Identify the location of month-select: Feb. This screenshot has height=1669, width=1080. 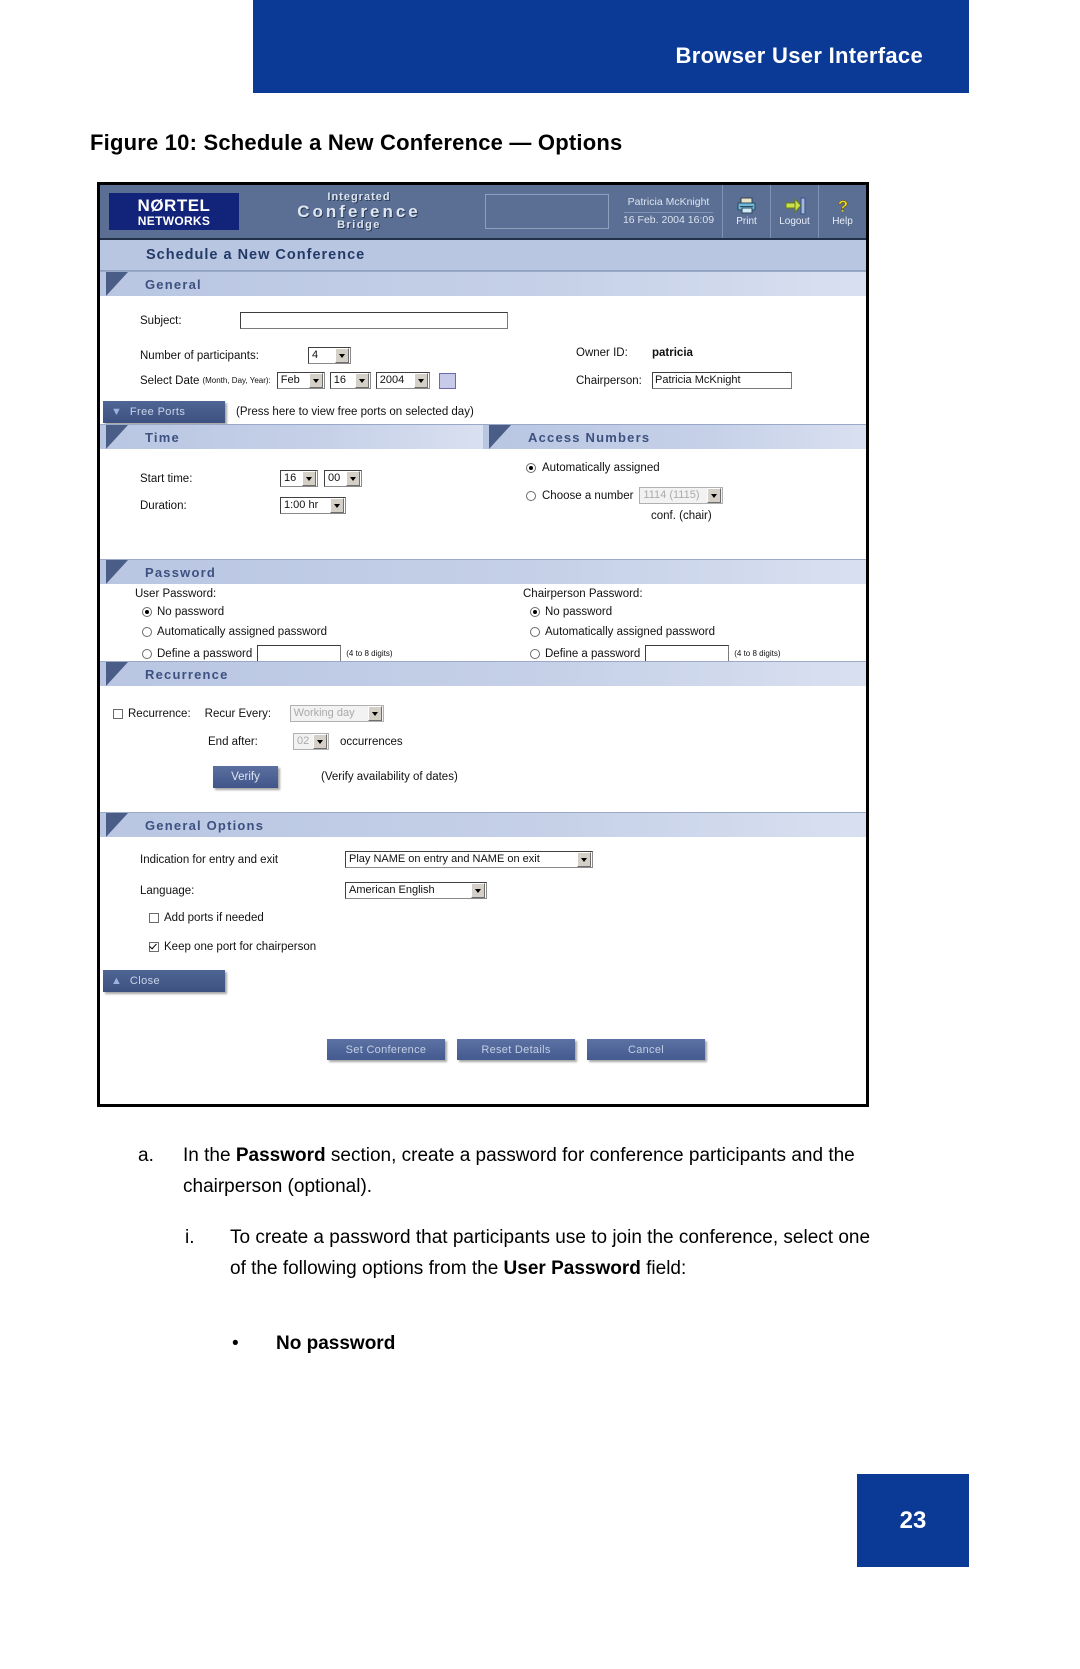
(300, 380).